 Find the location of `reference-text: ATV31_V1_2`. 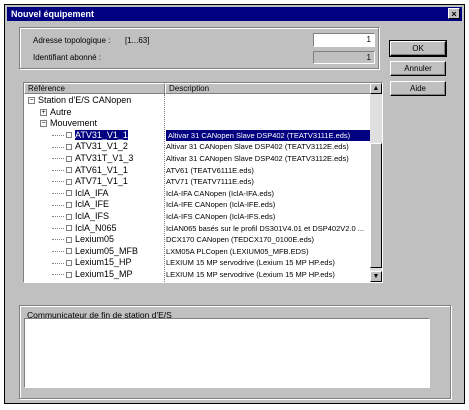

reference-text: ATV31_V1_2 is located at coordinates (101, 146).